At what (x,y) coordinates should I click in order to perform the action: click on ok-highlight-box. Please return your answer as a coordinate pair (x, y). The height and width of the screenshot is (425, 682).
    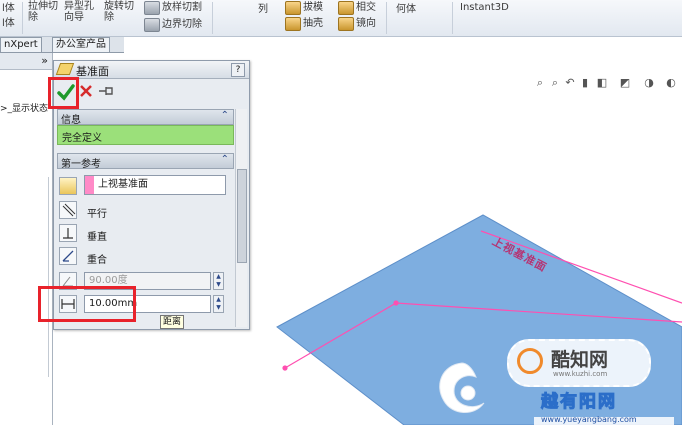
    Looking at the image, I should click on (63, 93).